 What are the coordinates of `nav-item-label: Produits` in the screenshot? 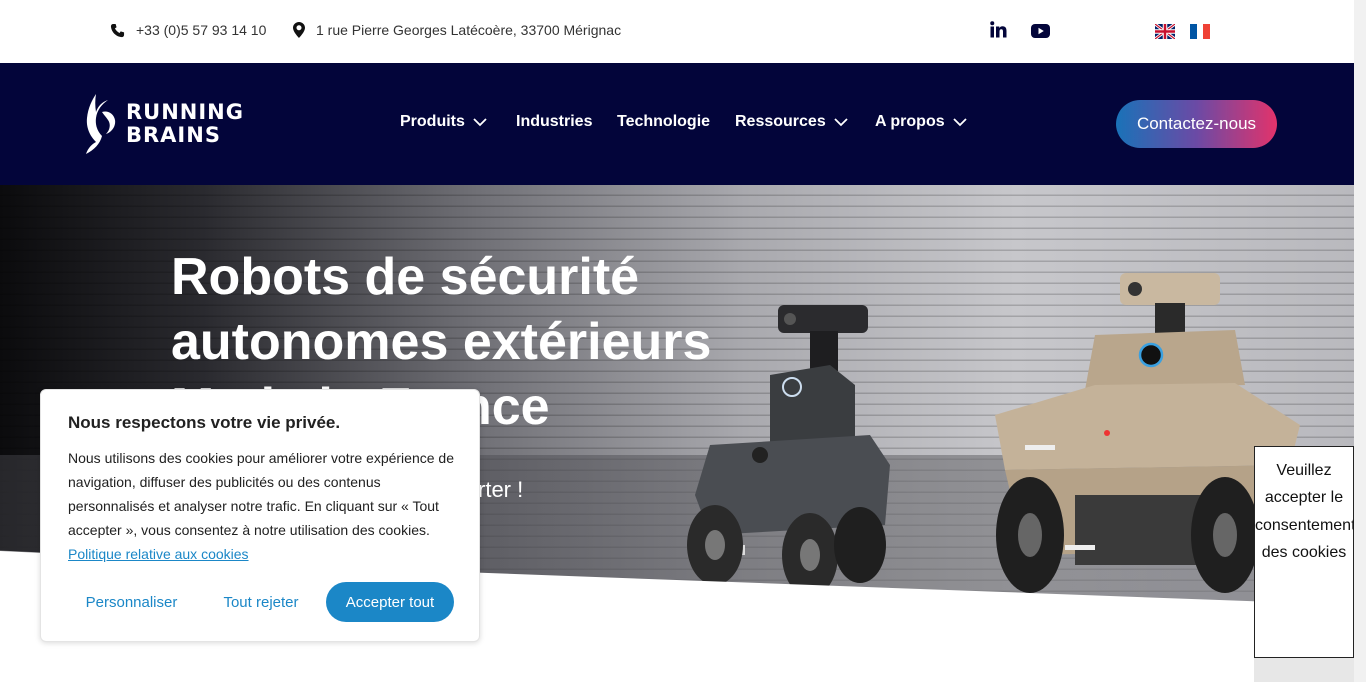 It's located at (432, 121).